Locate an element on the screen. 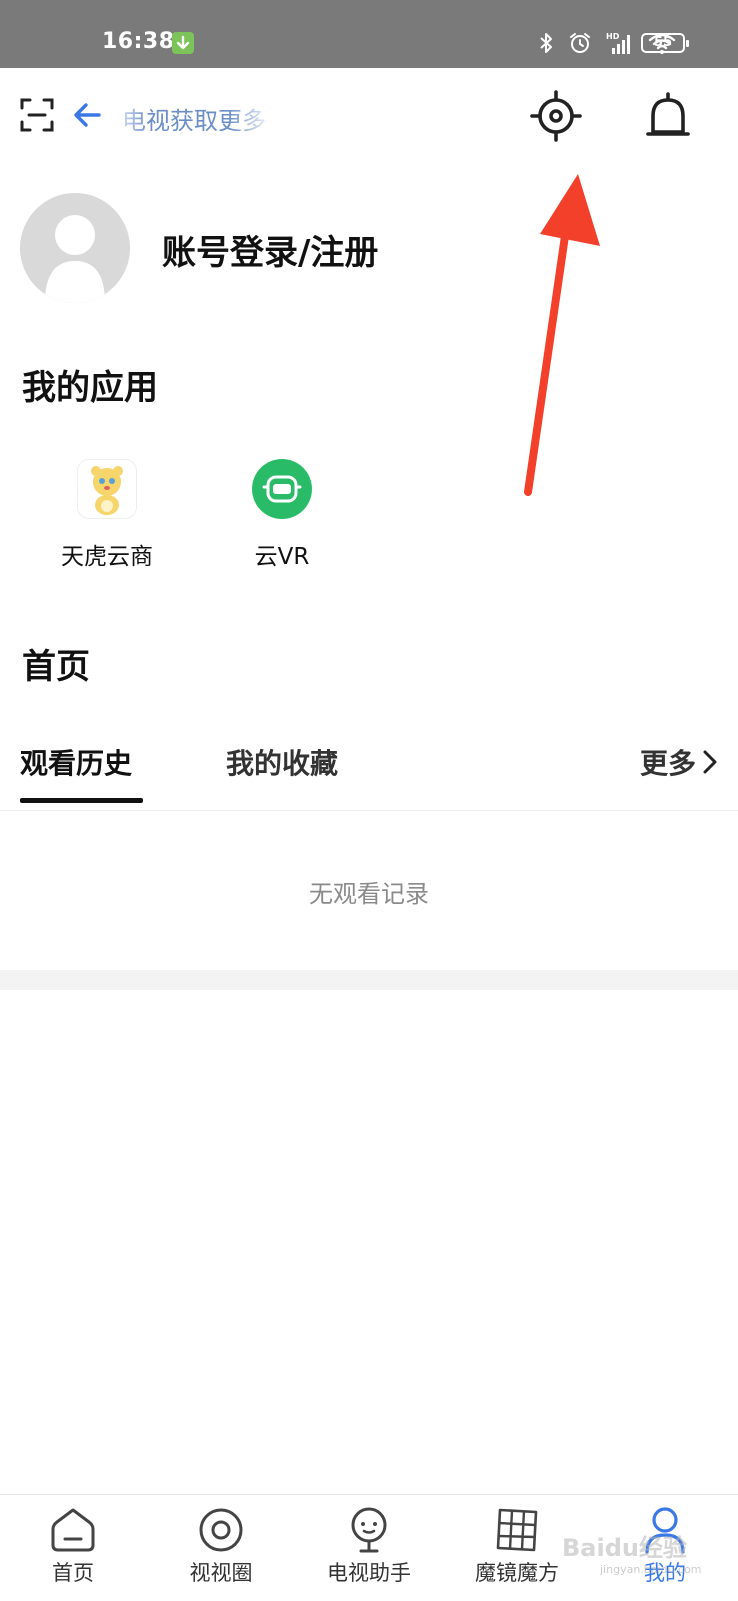 The height and width of the screenshot is (1601, 738). watermark-url: jingyan.baidu.com is located at coordinates (651, 1569).